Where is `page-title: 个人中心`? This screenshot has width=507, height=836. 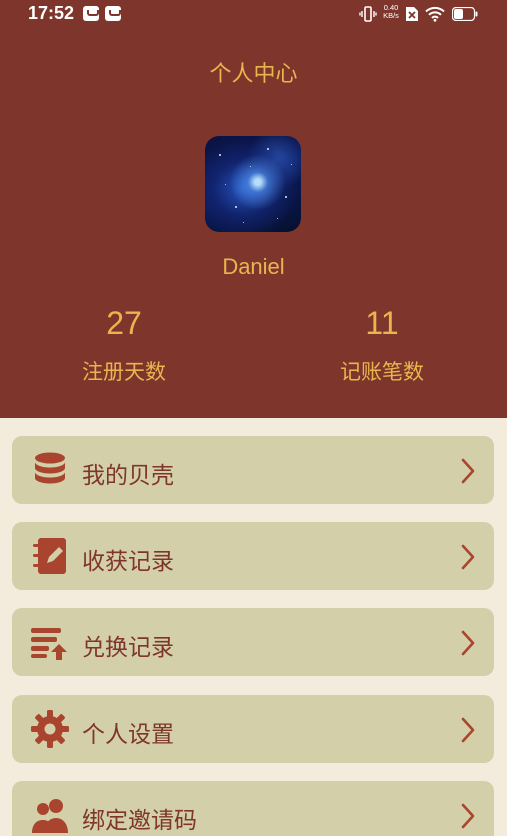
page-title: 个人中心 is located at coordinates (253, 74).